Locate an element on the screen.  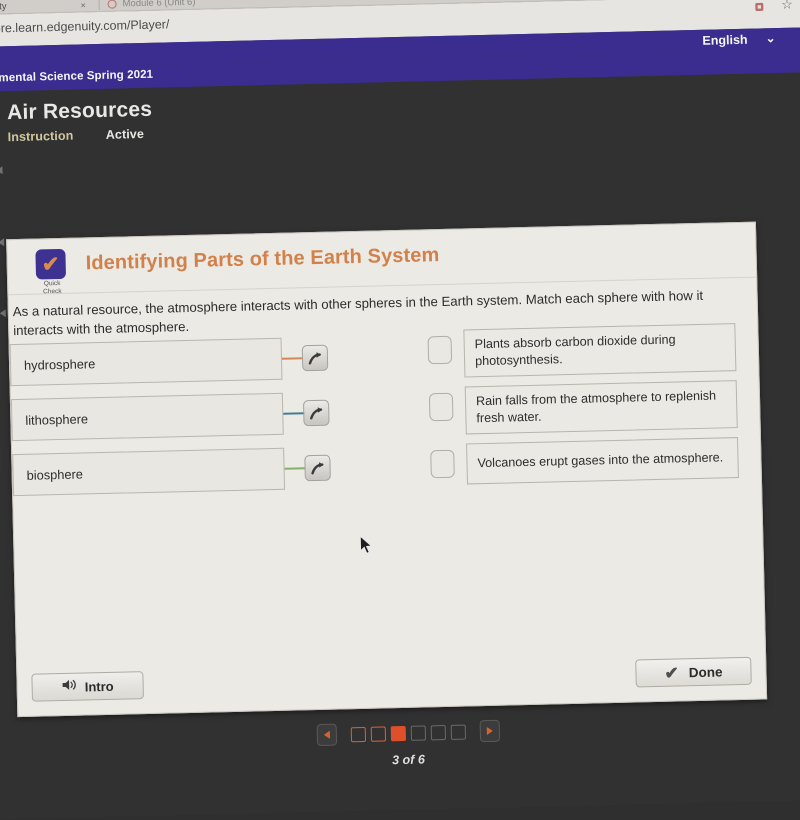
done-button: ✔ Done is located at coordinates (693, 672).